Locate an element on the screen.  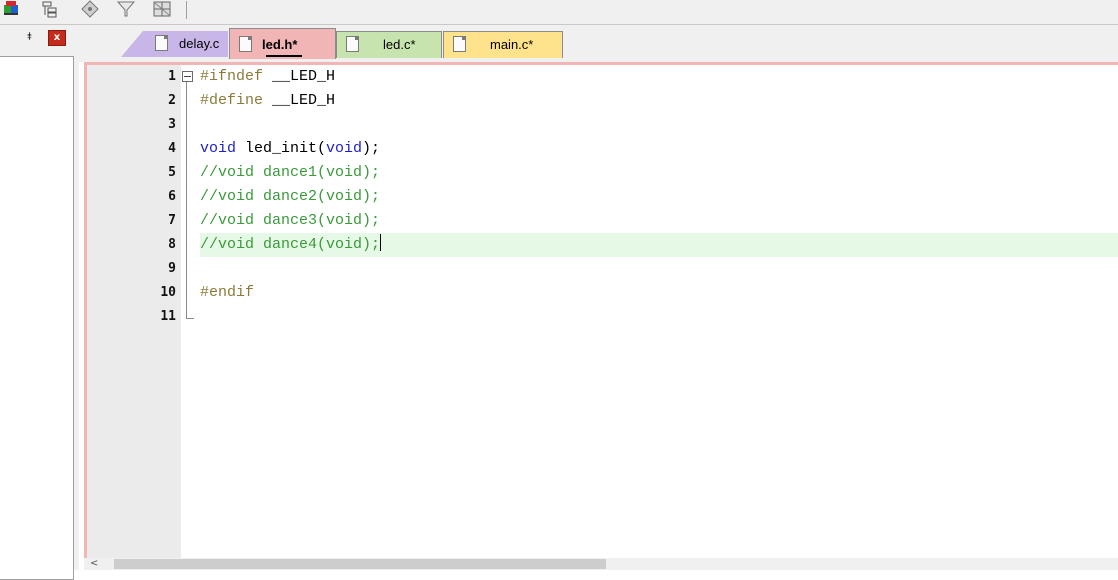
line-number: 9 is located at coordinates (172, 268).